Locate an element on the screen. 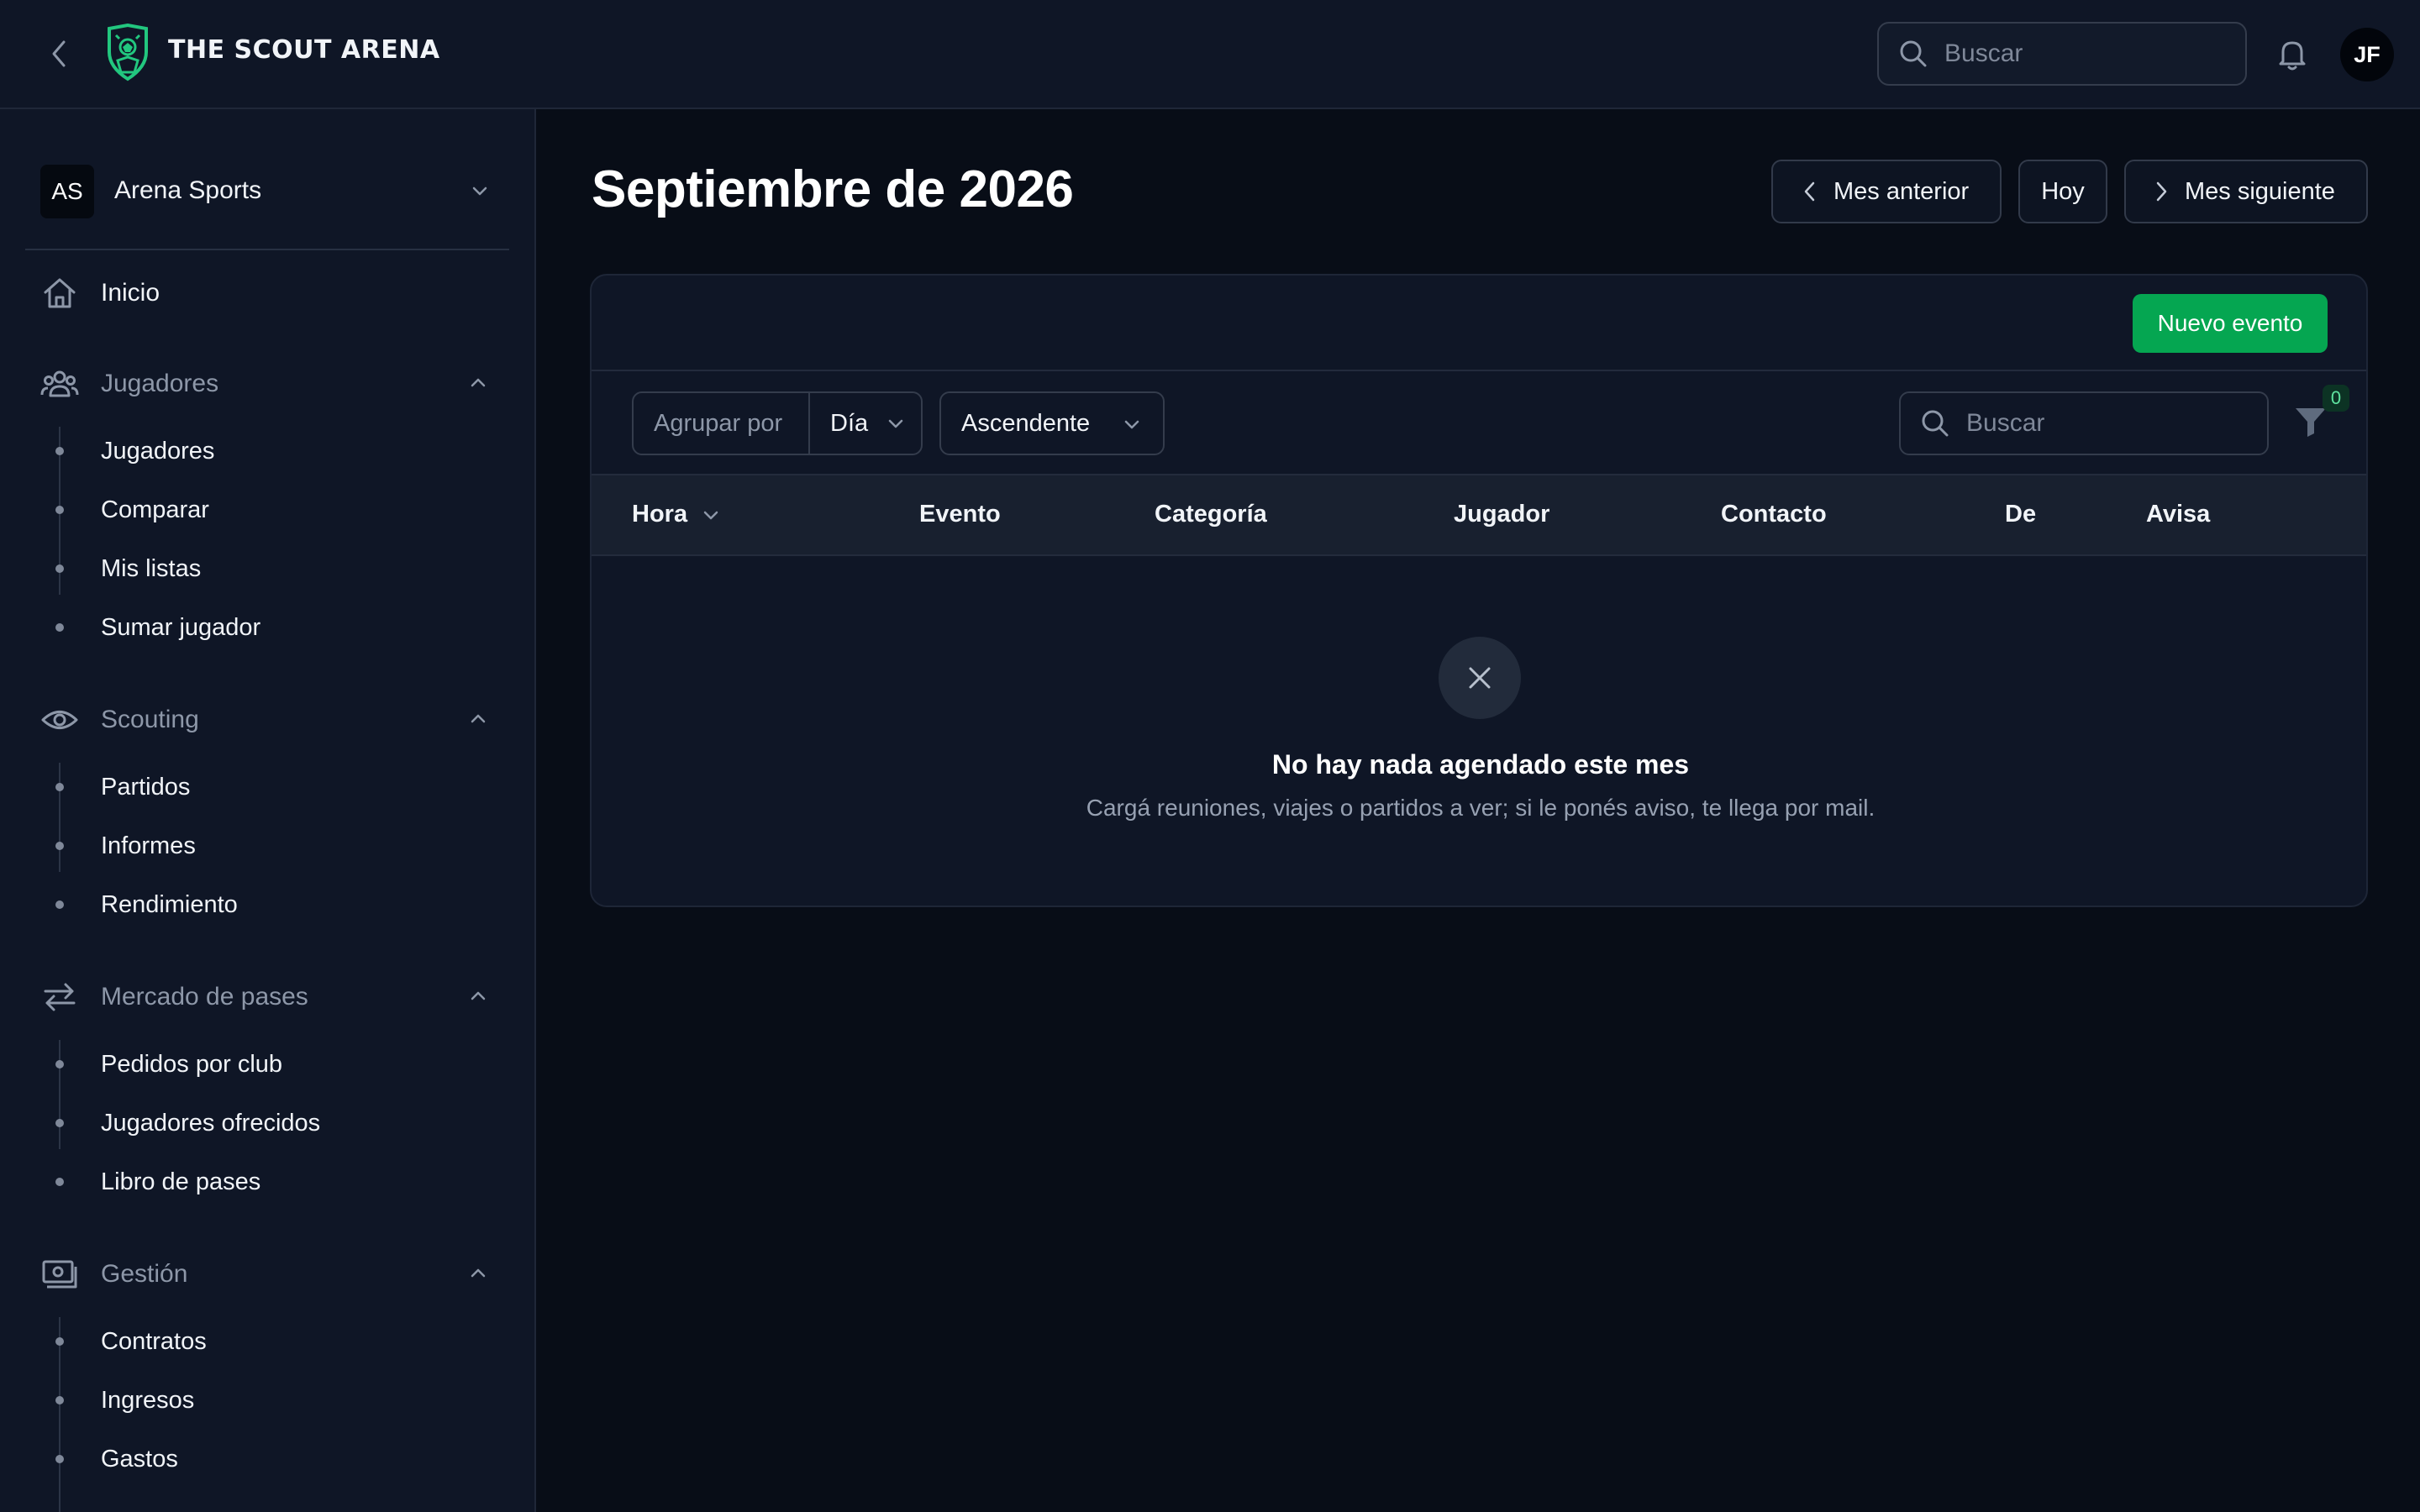  global-search is located at coordinates (2062, 54).